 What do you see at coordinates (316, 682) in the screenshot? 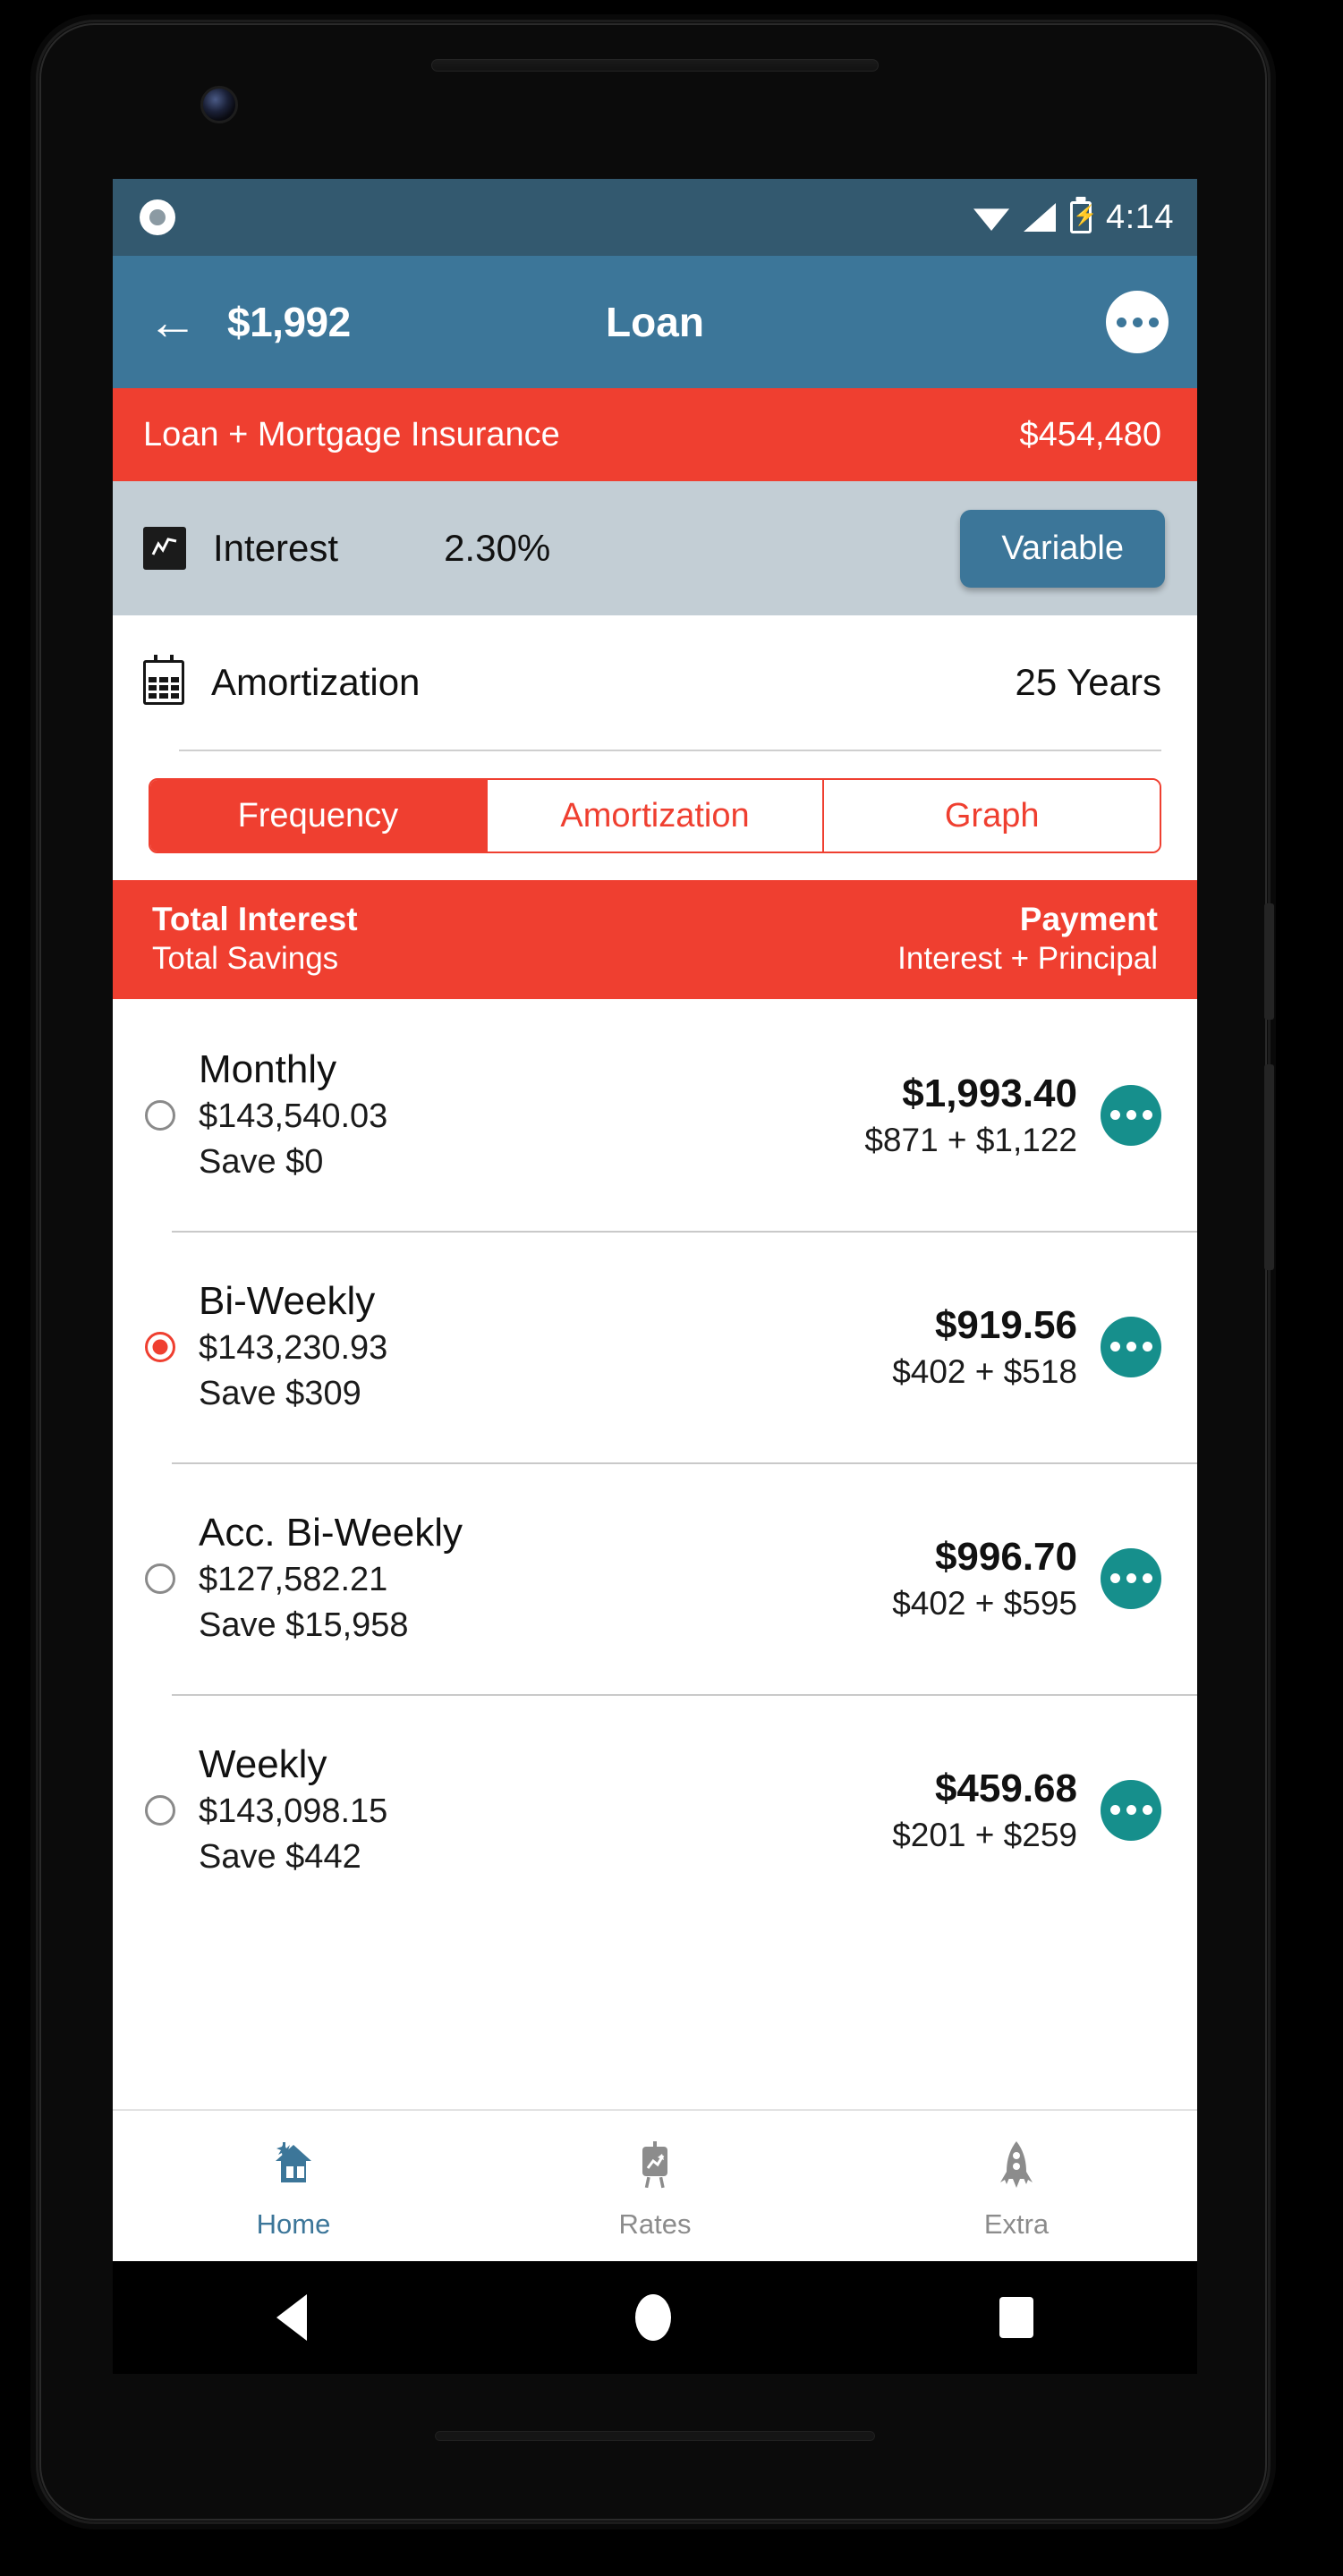
I see `amortization-label: Amortization` at bounding box center [316, 682].